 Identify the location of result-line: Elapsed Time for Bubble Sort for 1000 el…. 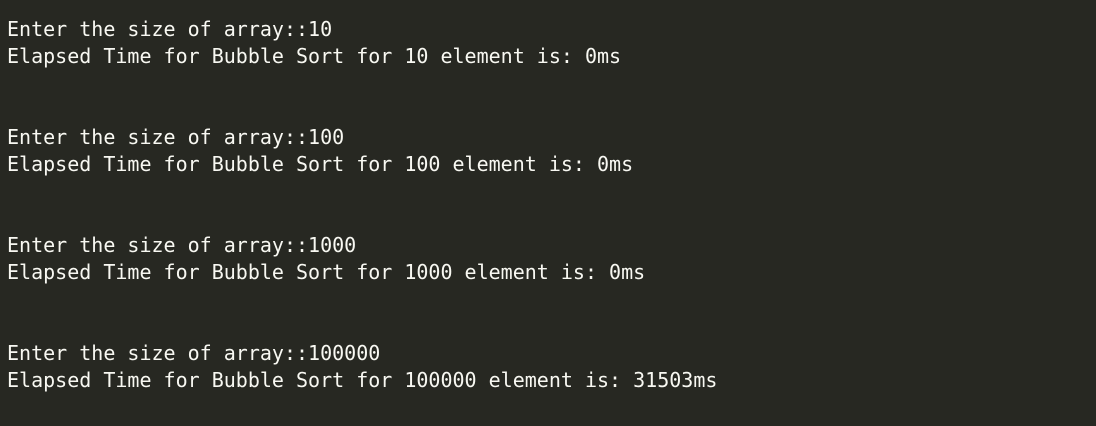
(326, 272).